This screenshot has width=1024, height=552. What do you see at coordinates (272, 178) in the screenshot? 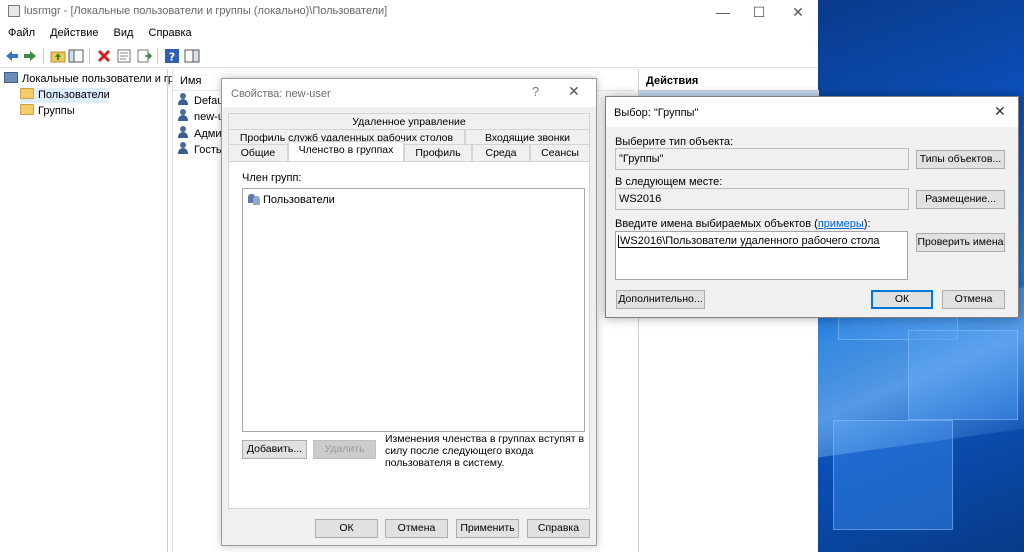
I see `member-of-label: Член групп:` at bounding box center [272, 178].